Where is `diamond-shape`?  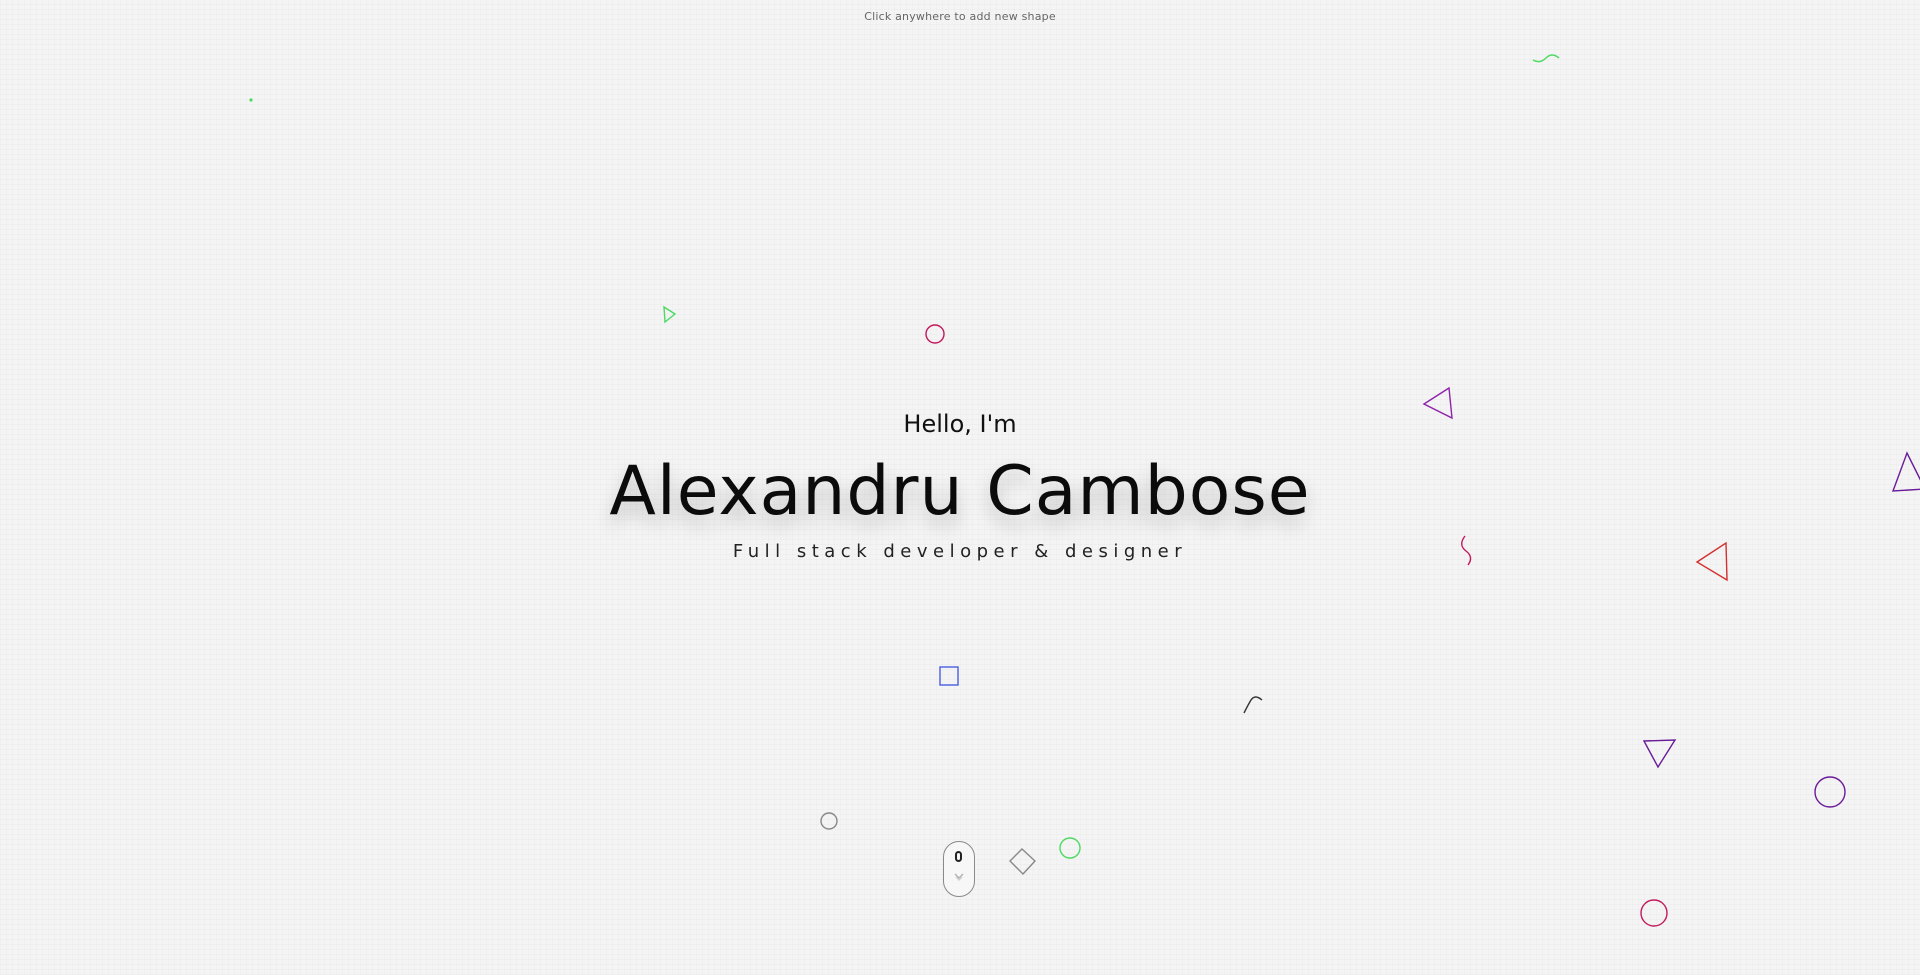 diamond-shape is located at coordinates (1022, 862).